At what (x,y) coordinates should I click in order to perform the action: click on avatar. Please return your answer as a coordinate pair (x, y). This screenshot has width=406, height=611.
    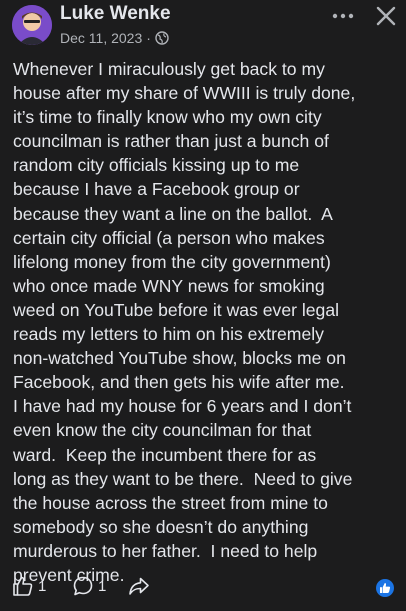
    Looking at the image, I should click on (32, 25).